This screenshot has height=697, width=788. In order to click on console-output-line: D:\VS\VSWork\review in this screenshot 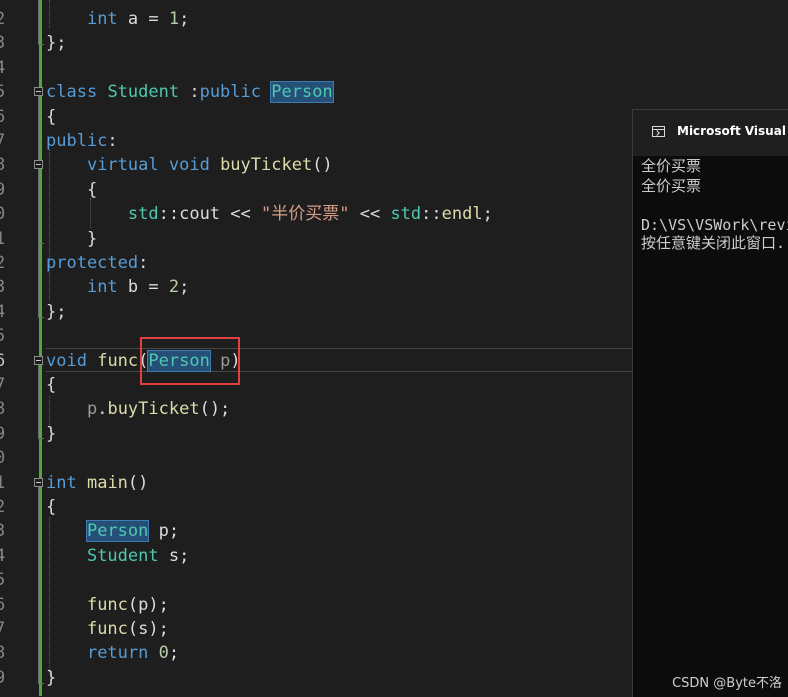, I will do `click(714, 225)`.